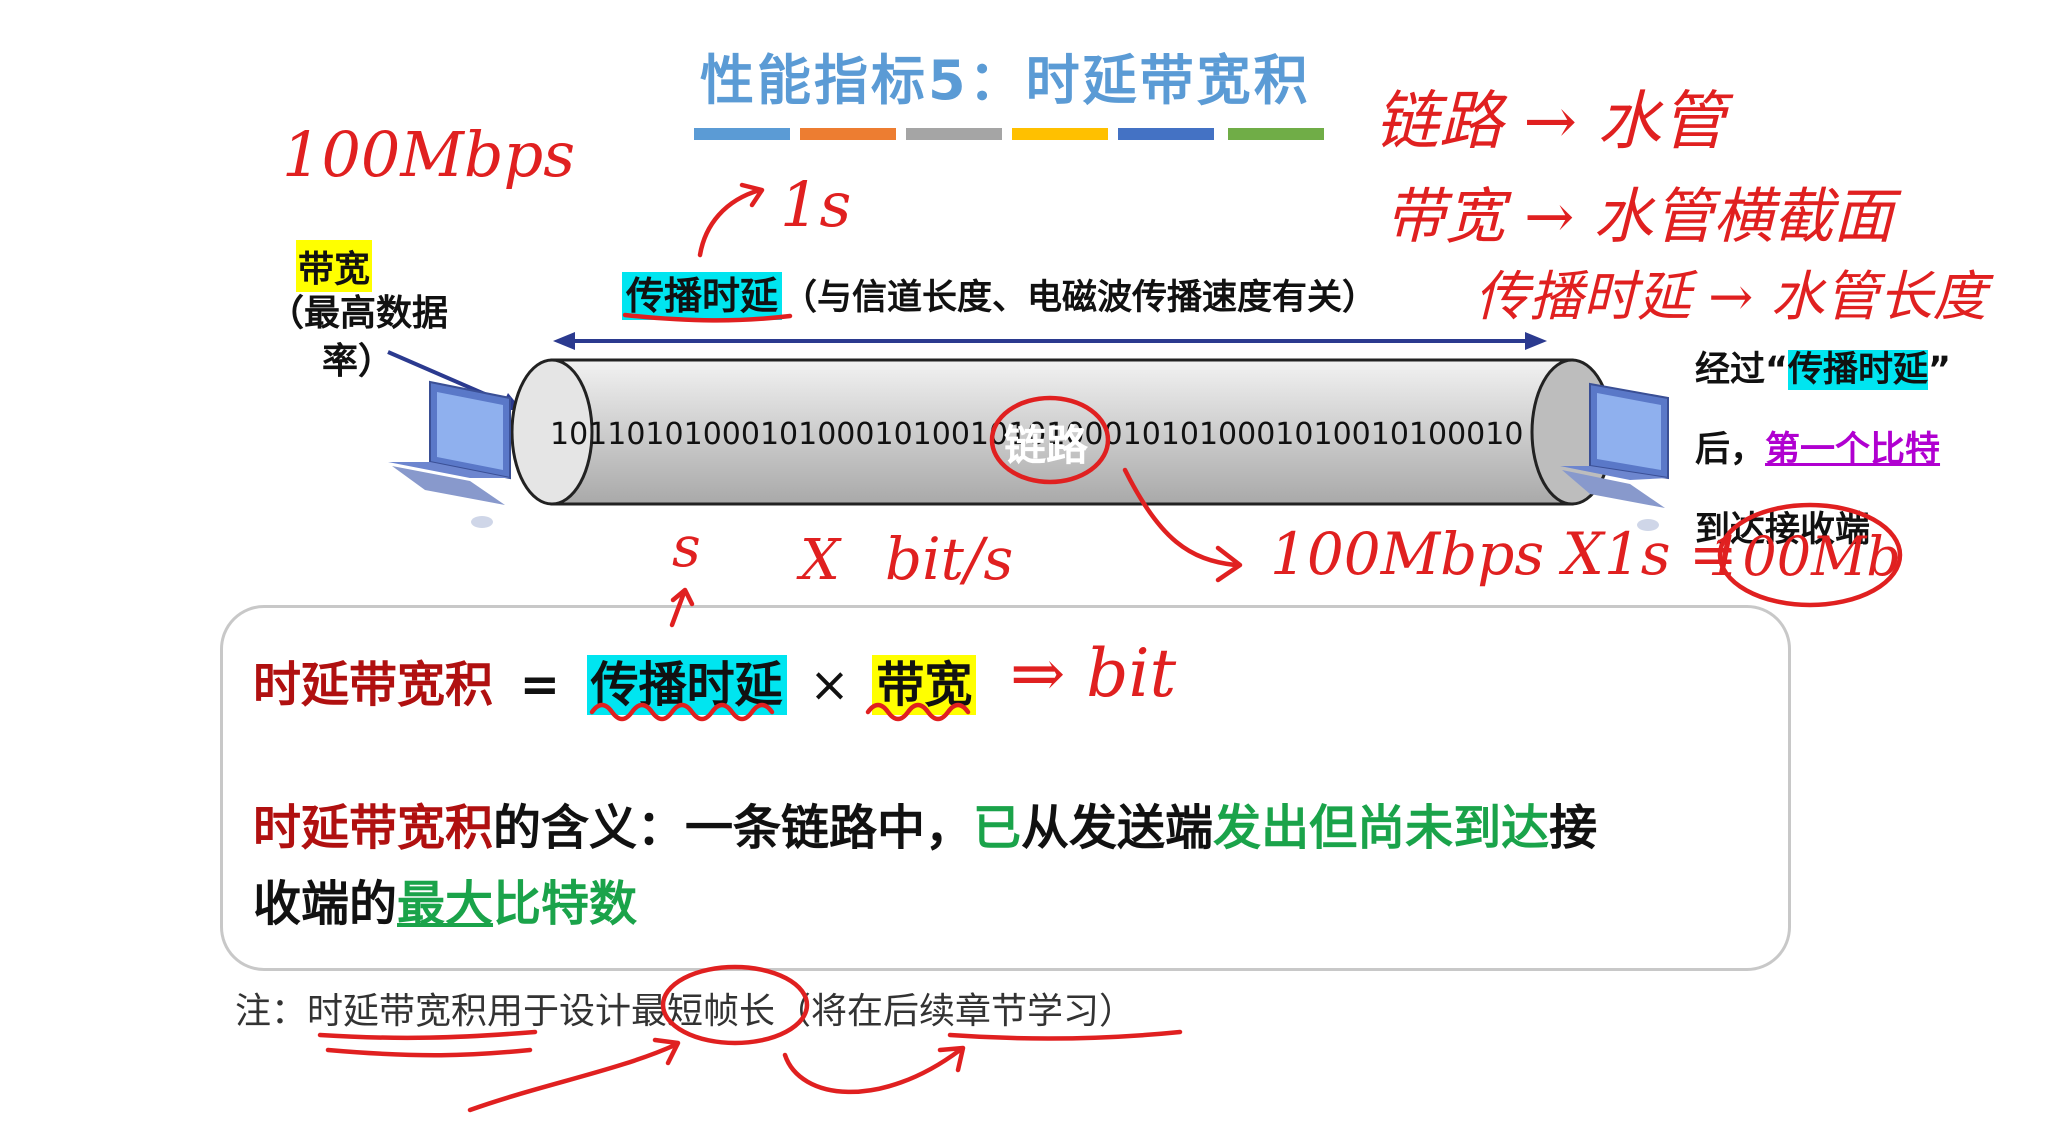  I want to click on hand-arrow-1s, so click(731, 220).